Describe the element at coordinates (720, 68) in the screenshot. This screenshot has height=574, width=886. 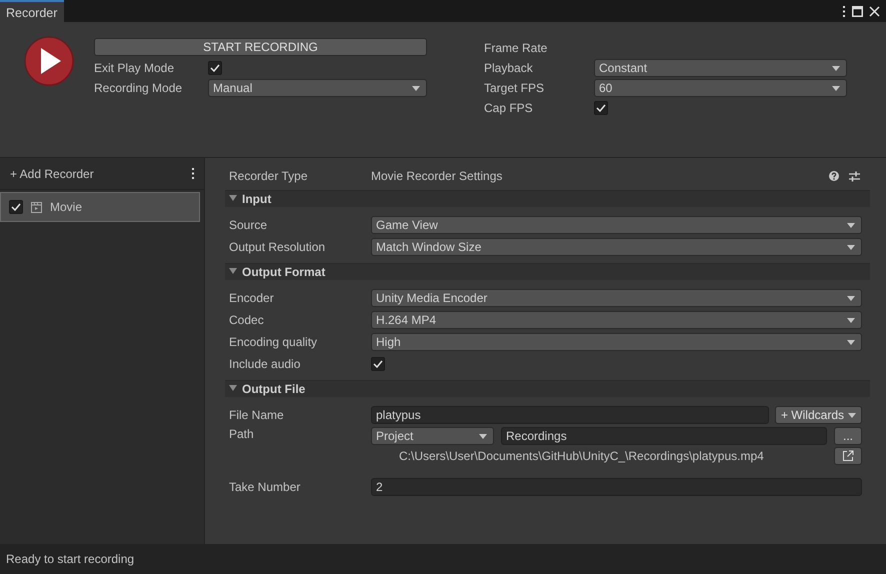
I see `dropdown: Constant` at that location.